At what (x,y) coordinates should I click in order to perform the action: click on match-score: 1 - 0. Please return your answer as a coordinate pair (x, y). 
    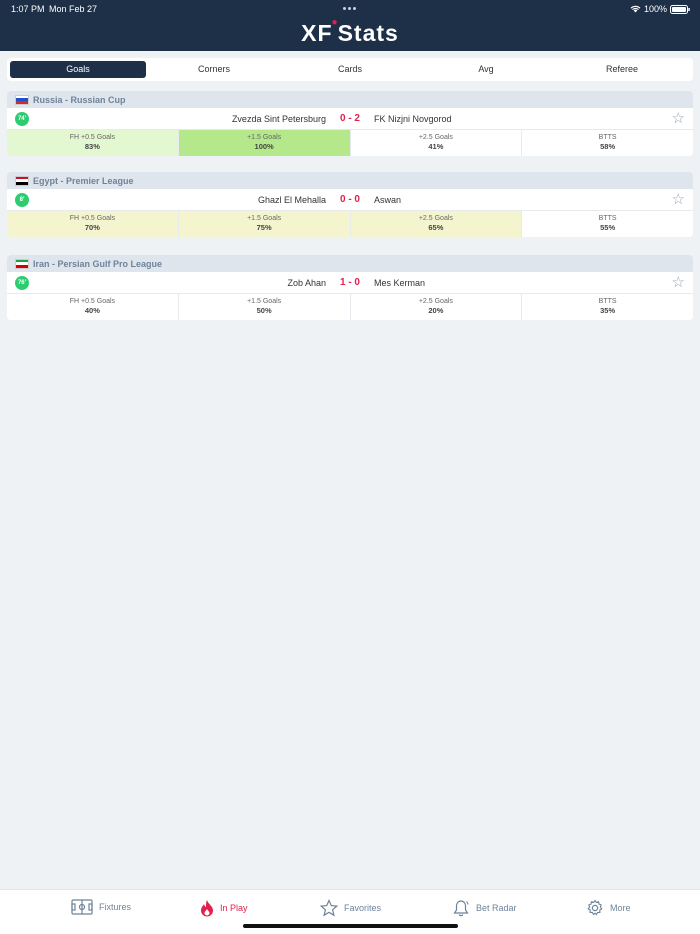
    Looking at the image, I should click on (349, 282).